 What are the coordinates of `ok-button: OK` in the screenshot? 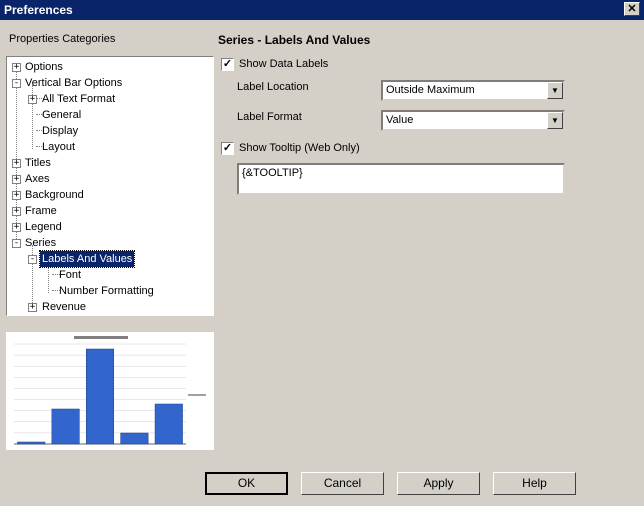 It's located at (246, 483).